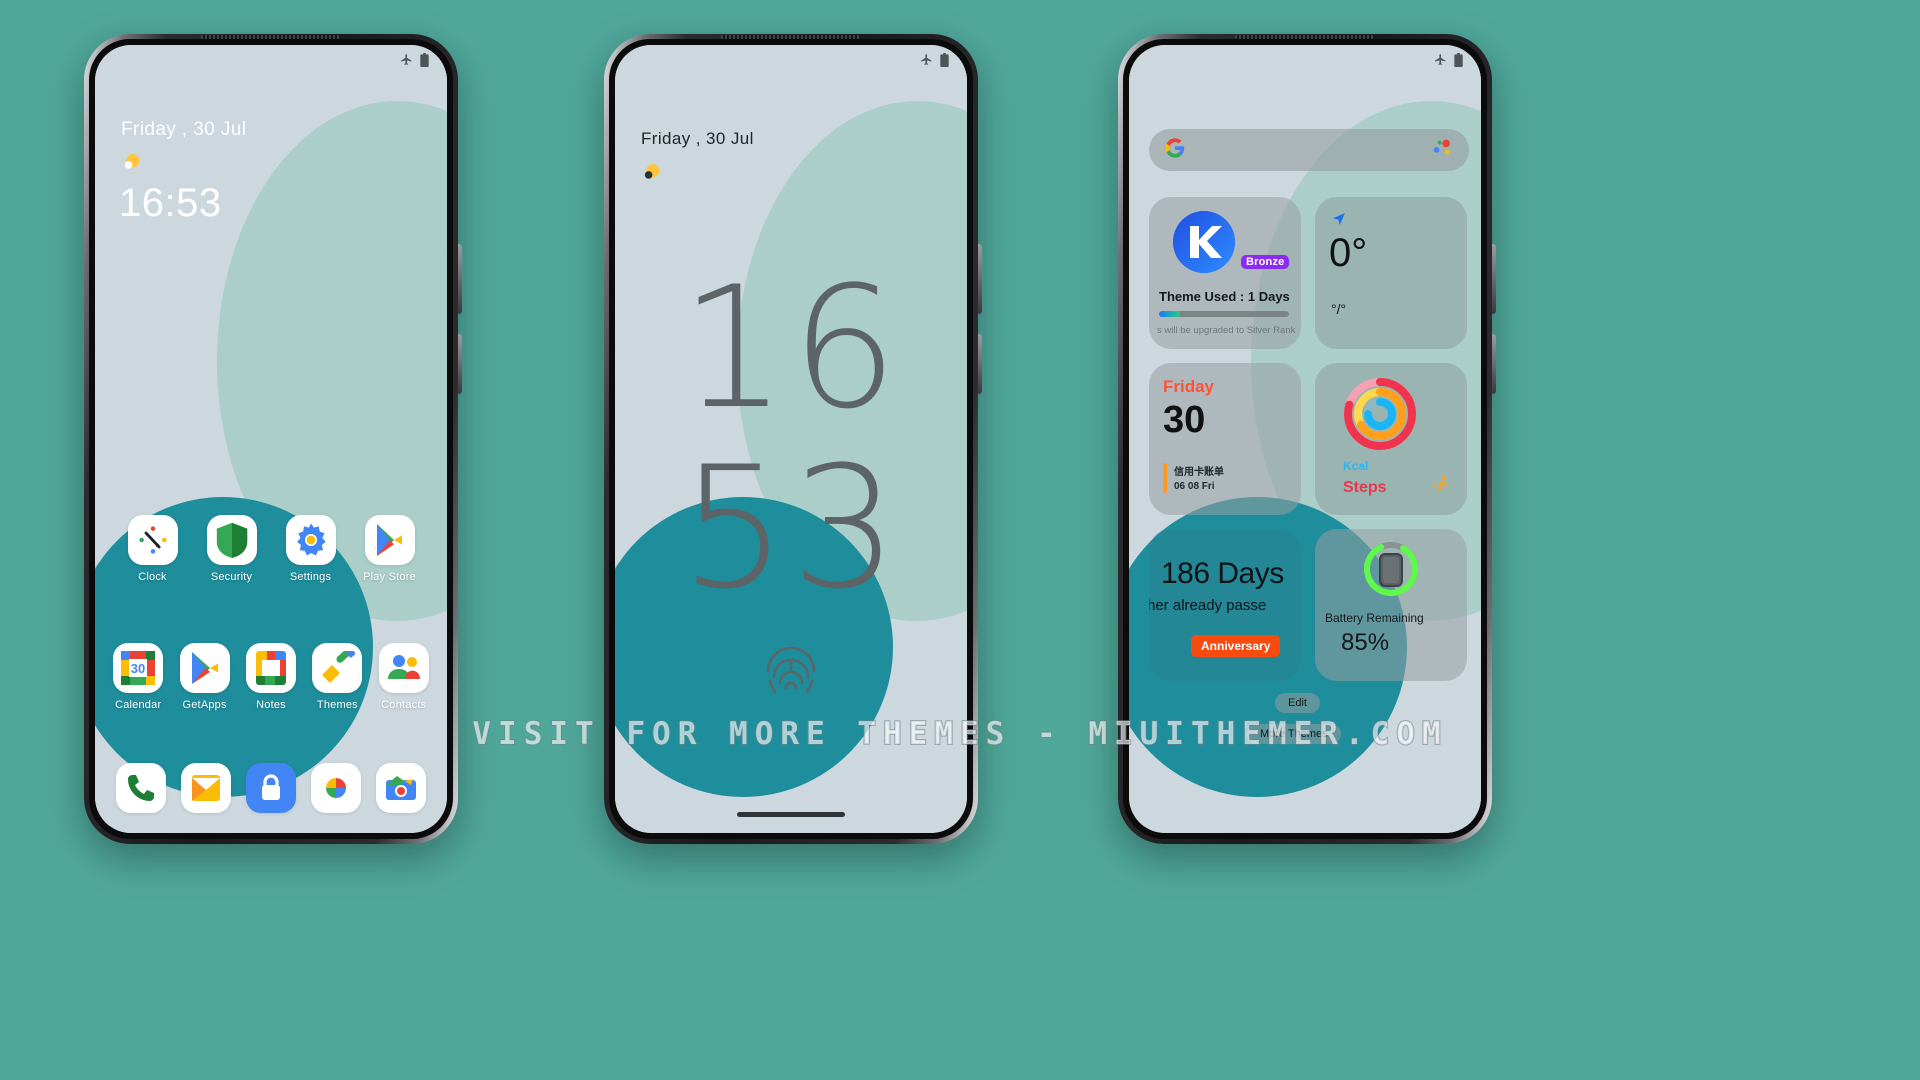 This screenshot has width=1920, height=1080. Describe the element at coordinates (389, 540) in the screenshot. I see `play-store-icon` at that location.